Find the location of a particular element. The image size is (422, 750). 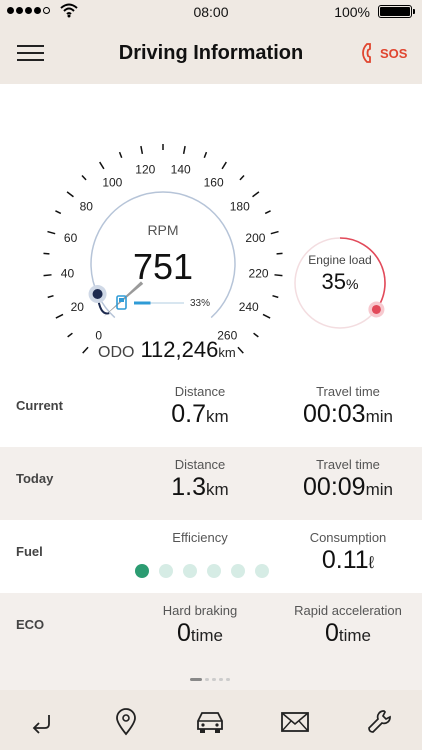

rapid-acceleration-label: Rapid acceleration is located at coordinates (348, 610).